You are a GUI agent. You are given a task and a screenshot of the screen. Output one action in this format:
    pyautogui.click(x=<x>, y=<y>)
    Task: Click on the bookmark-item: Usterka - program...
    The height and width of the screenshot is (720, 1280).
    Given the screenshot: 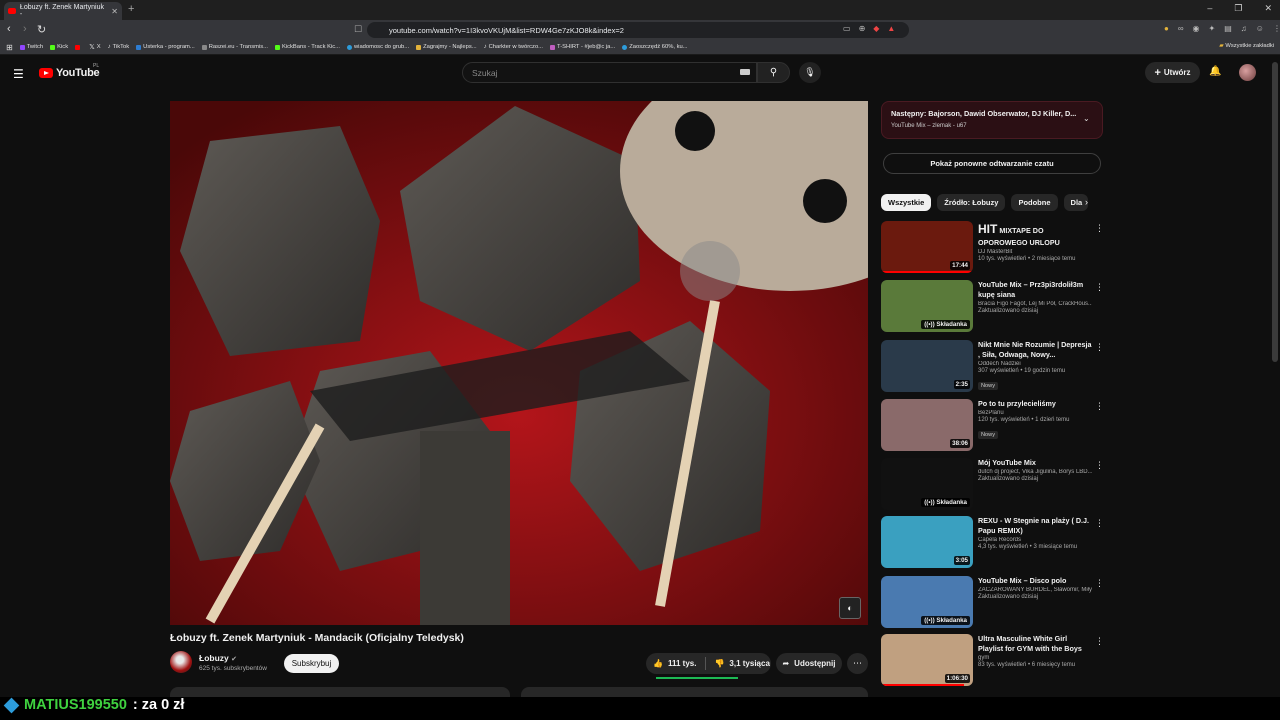 What is the action you would take?
    pyautogui.click(x=165, y=47)
    